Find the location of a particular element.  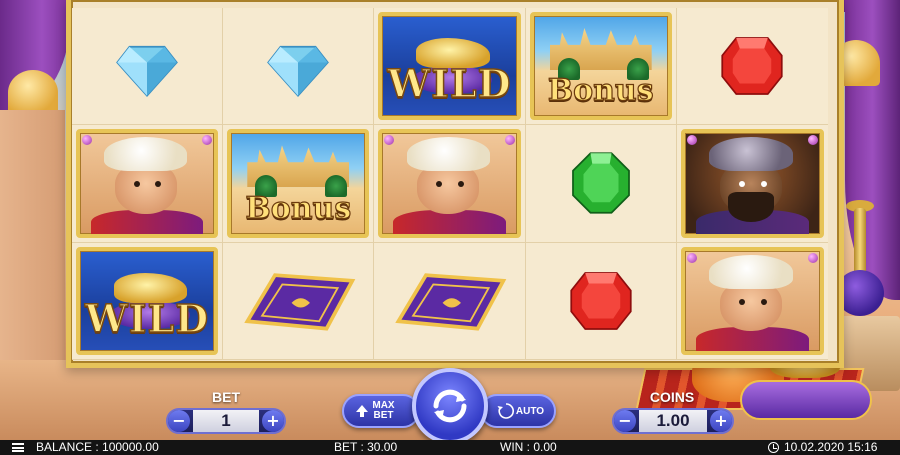

beard is located at coordinates (751, 206).